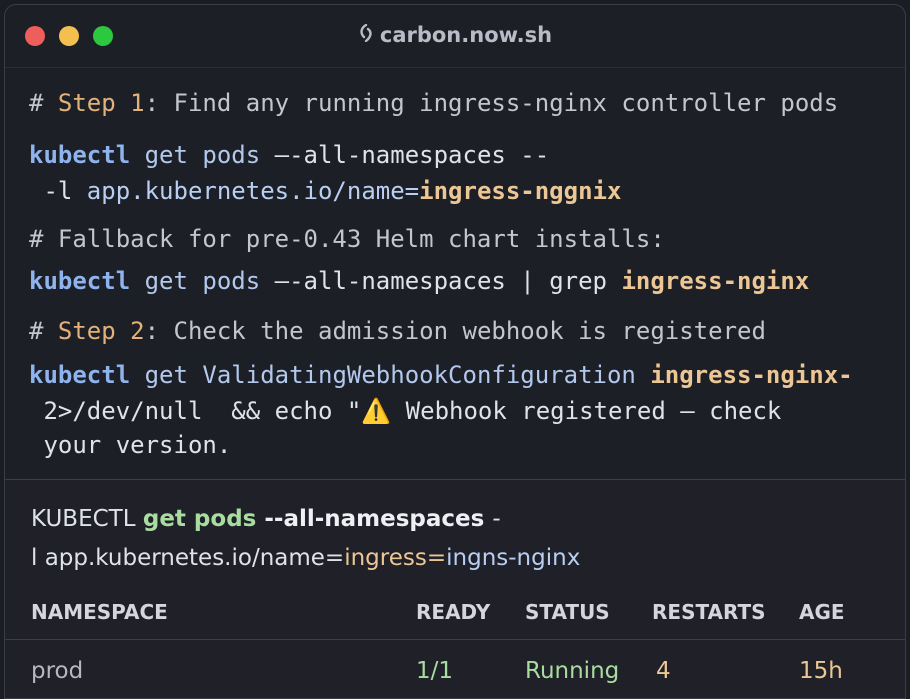 The image size is (910, 699). What do you see at coordinates (448, 281) in the screenshot?
I see `command-flags: —-all-namespaces | grep` at bounding box center [448, 281].